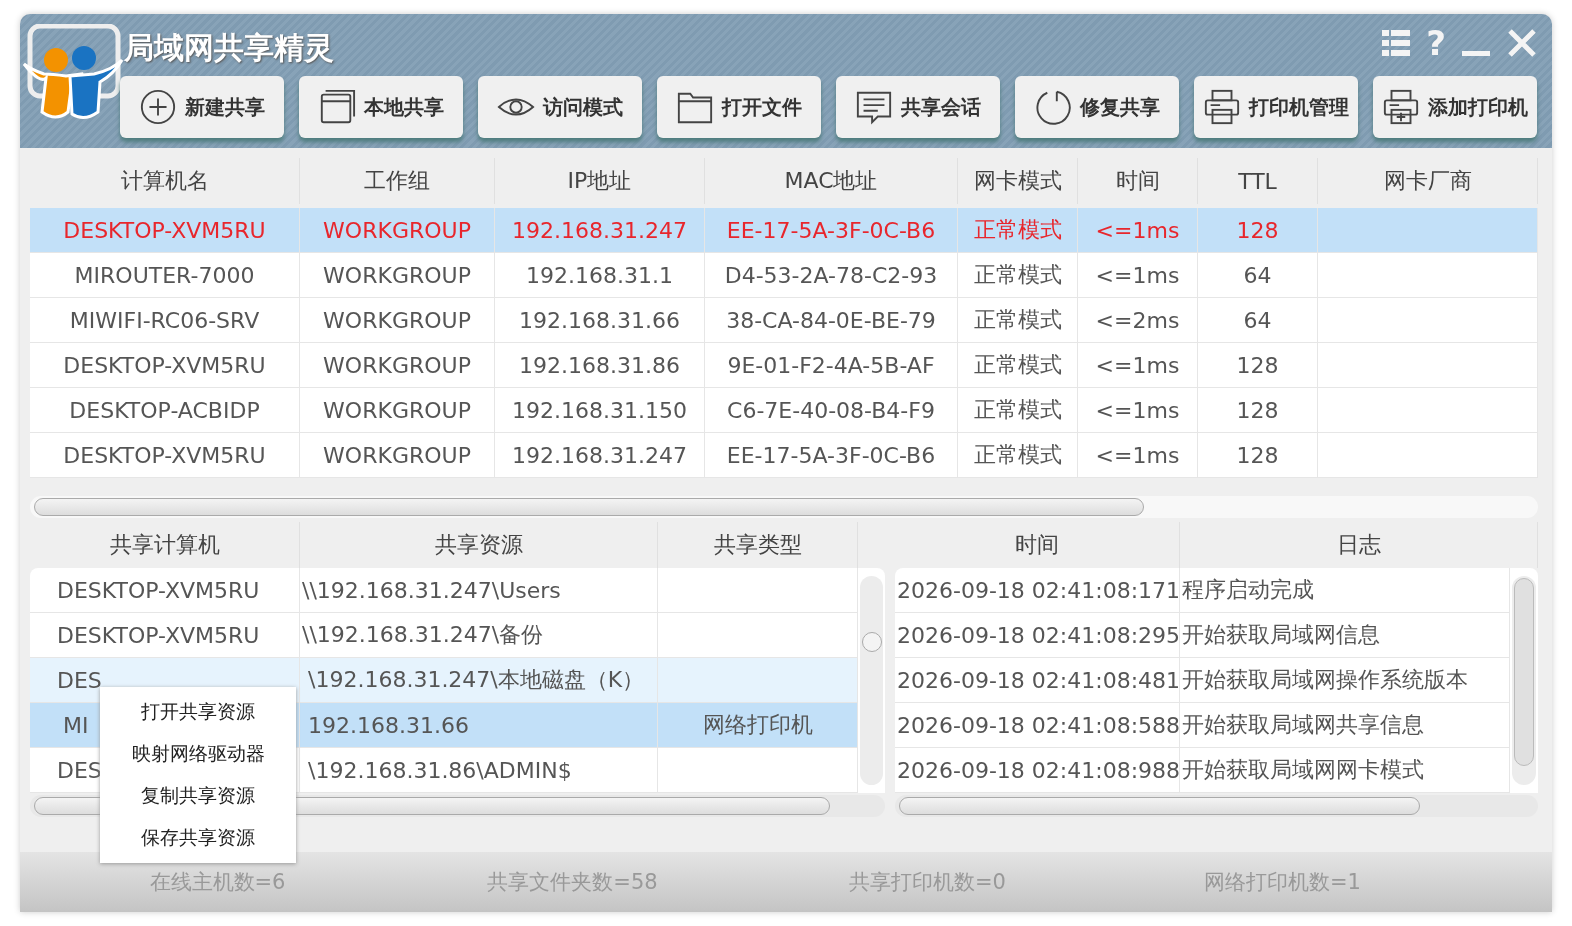  What do you see at coordinates (1258, 181) in the screenshot?
I see `column-header: TTL` at bounding box center [1258, 181].